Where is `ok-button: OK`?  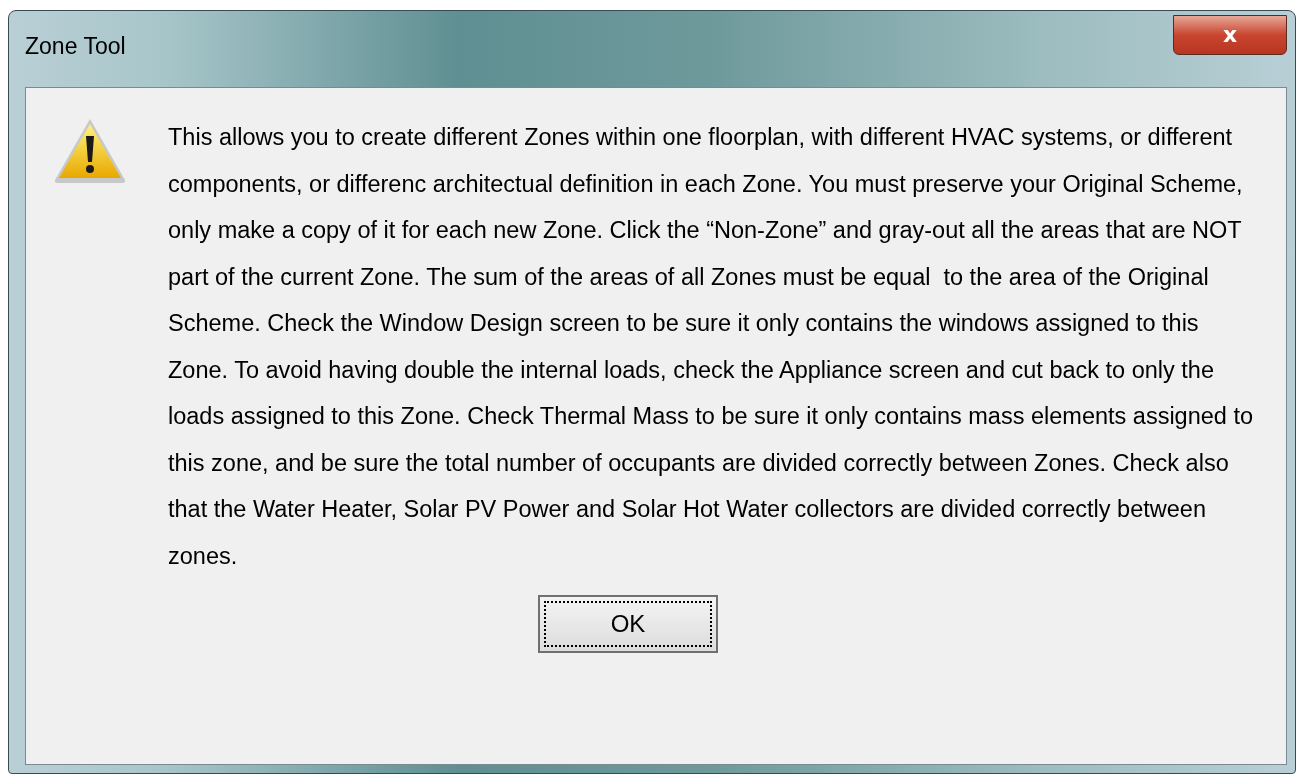 ok-button: OK is located at coordinates (628, 624).